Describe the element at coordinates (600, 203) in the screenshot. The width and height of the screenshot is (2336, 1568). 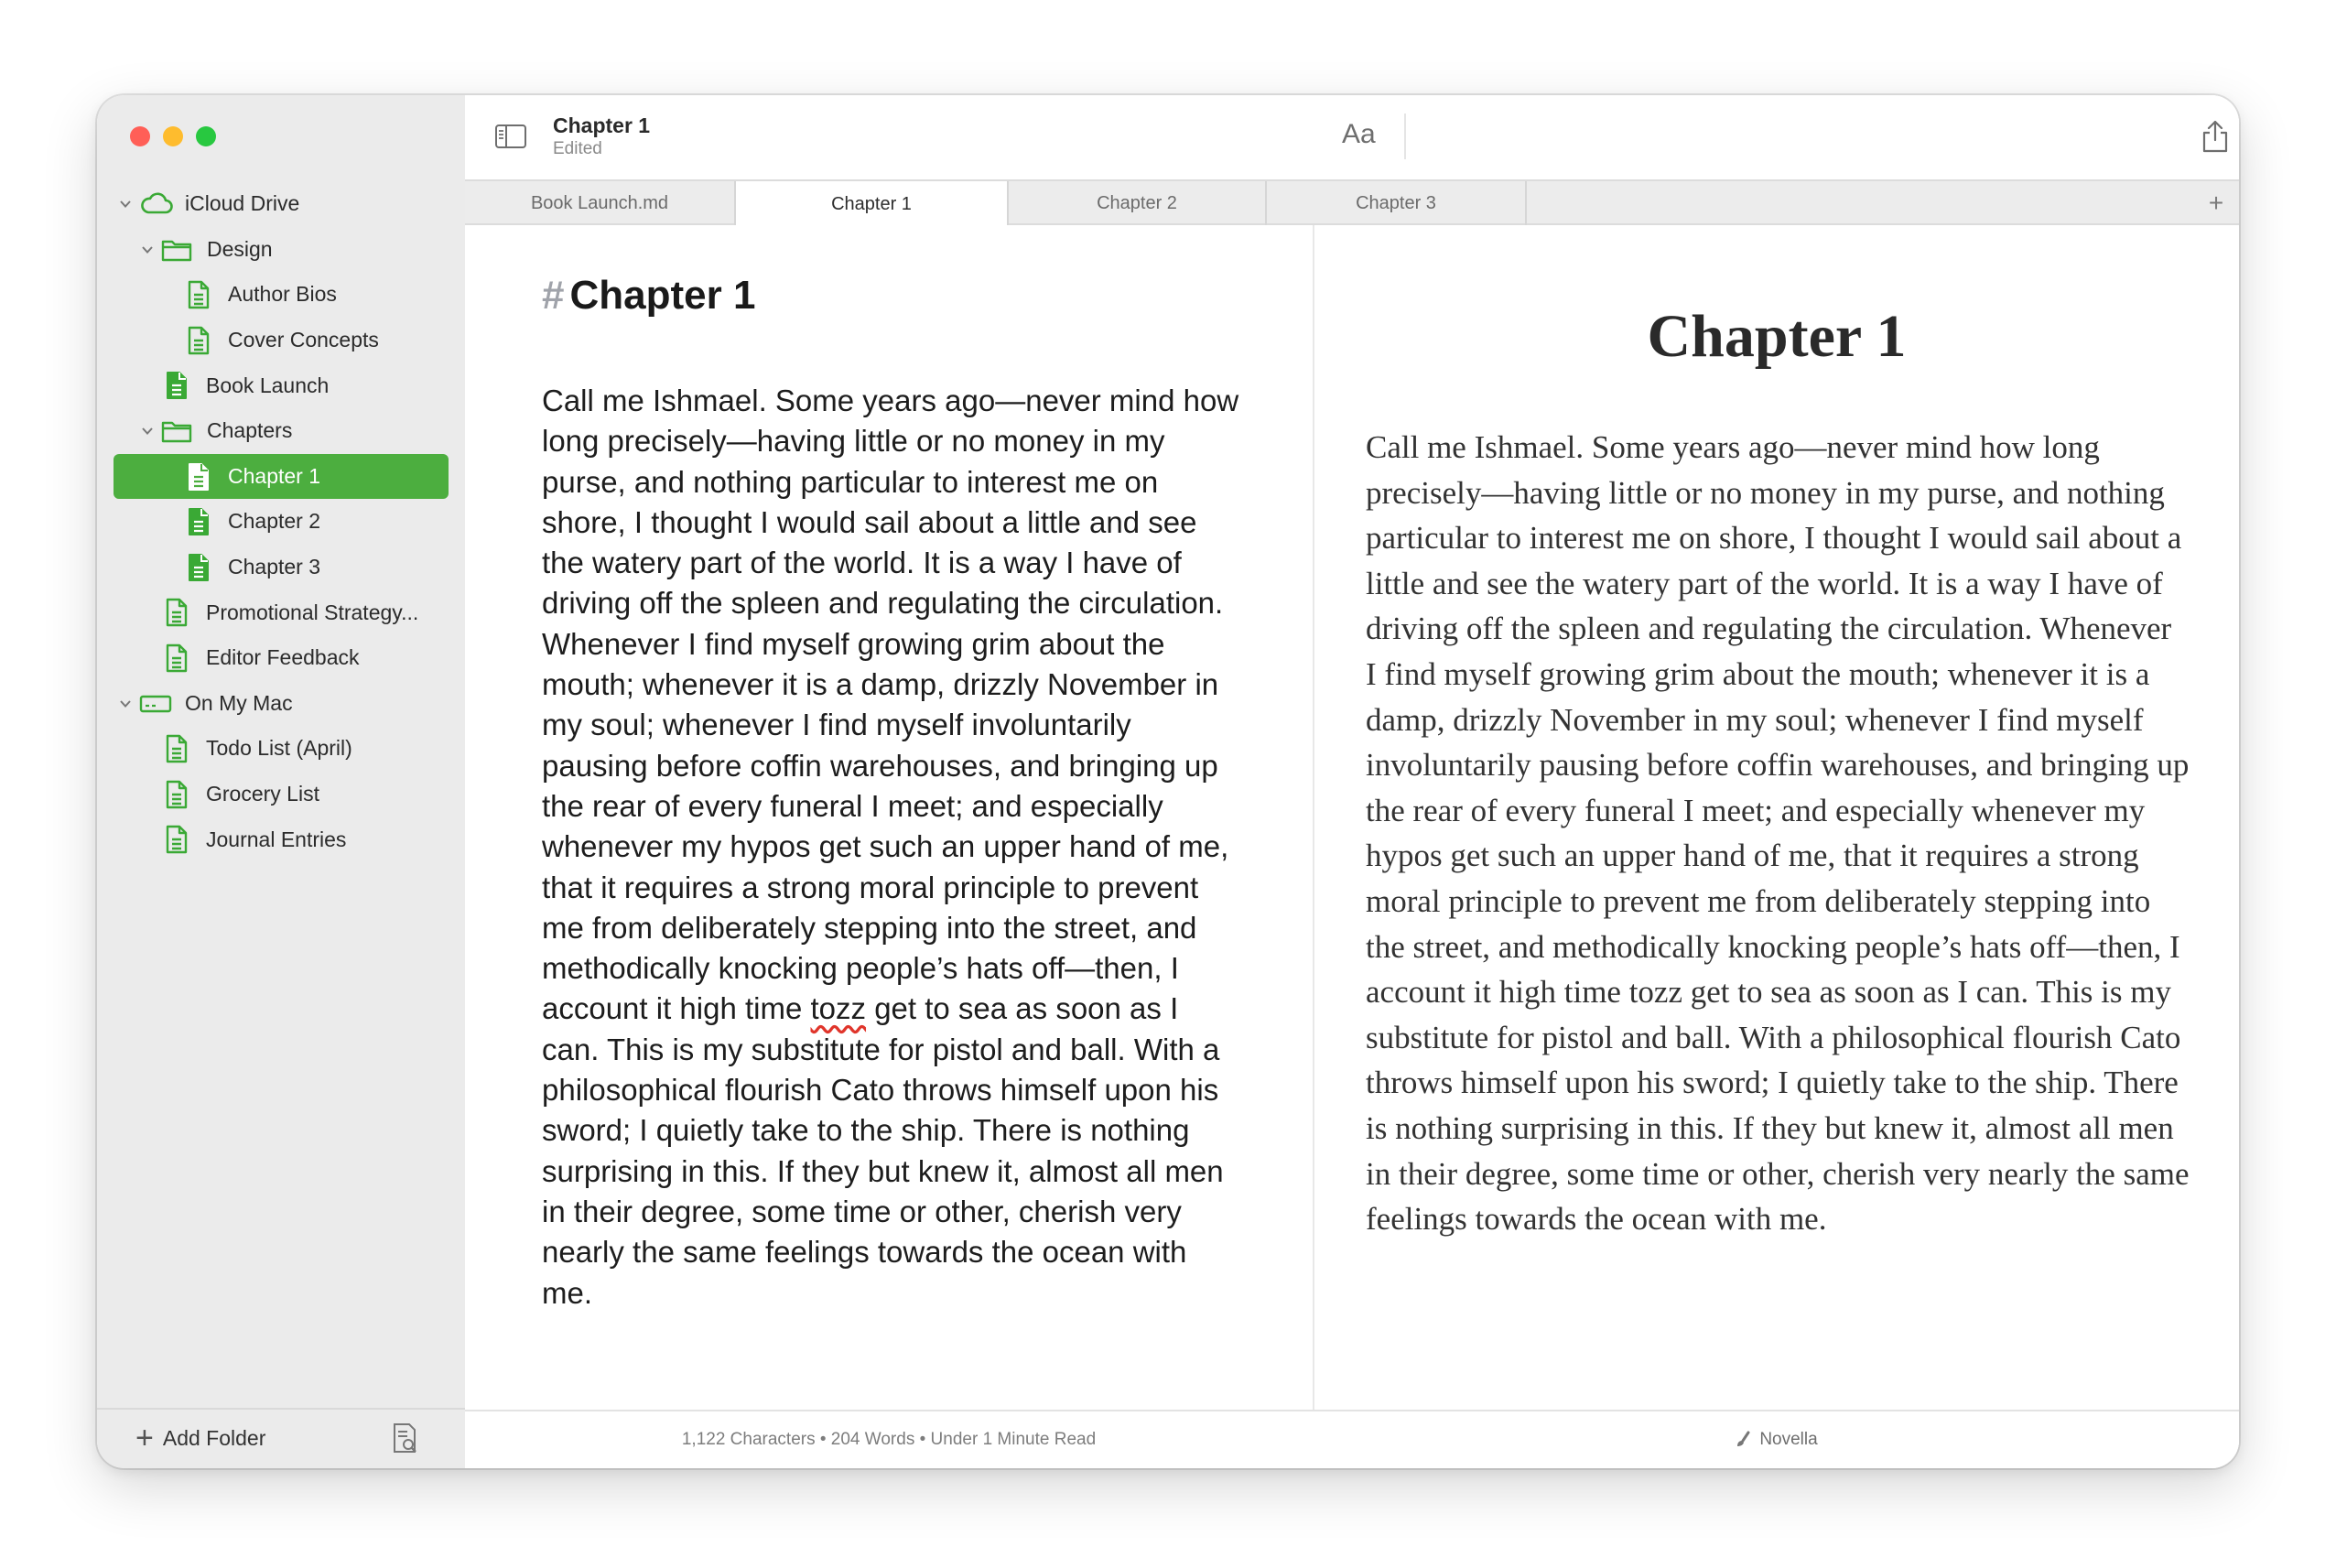
I see `tab-book-launch: Book Launch.md` at that location.